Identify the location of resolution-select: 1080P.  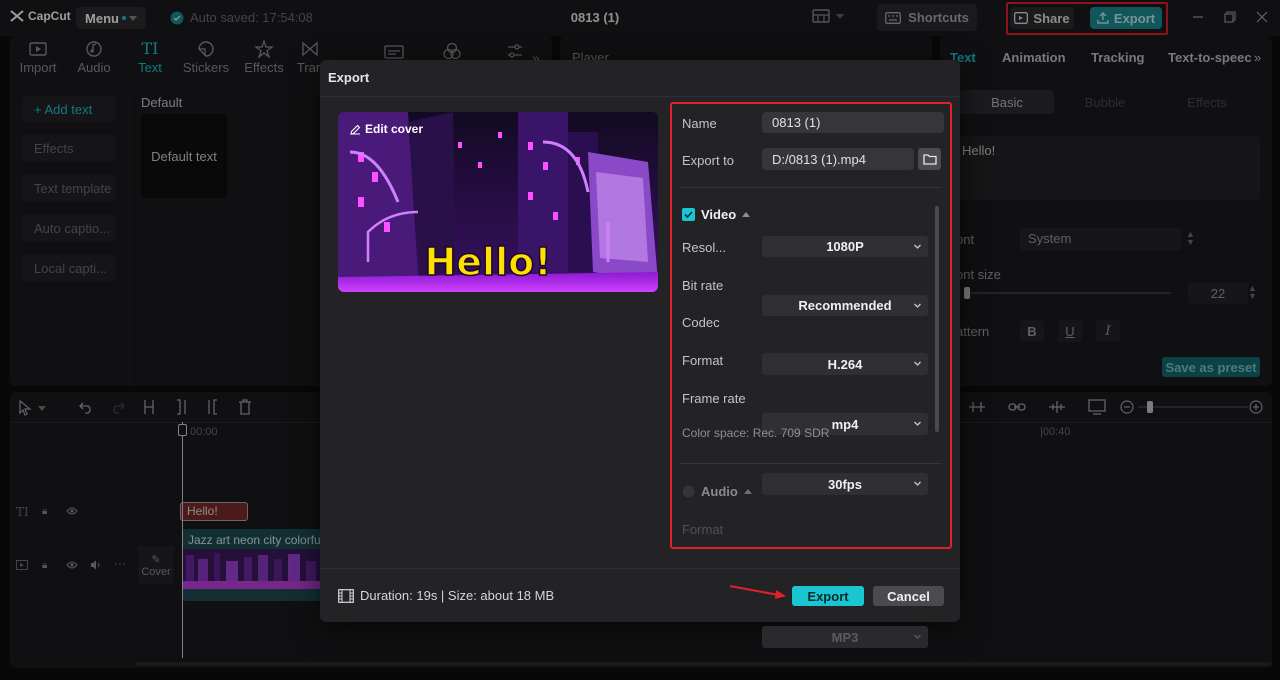
(845, 246).